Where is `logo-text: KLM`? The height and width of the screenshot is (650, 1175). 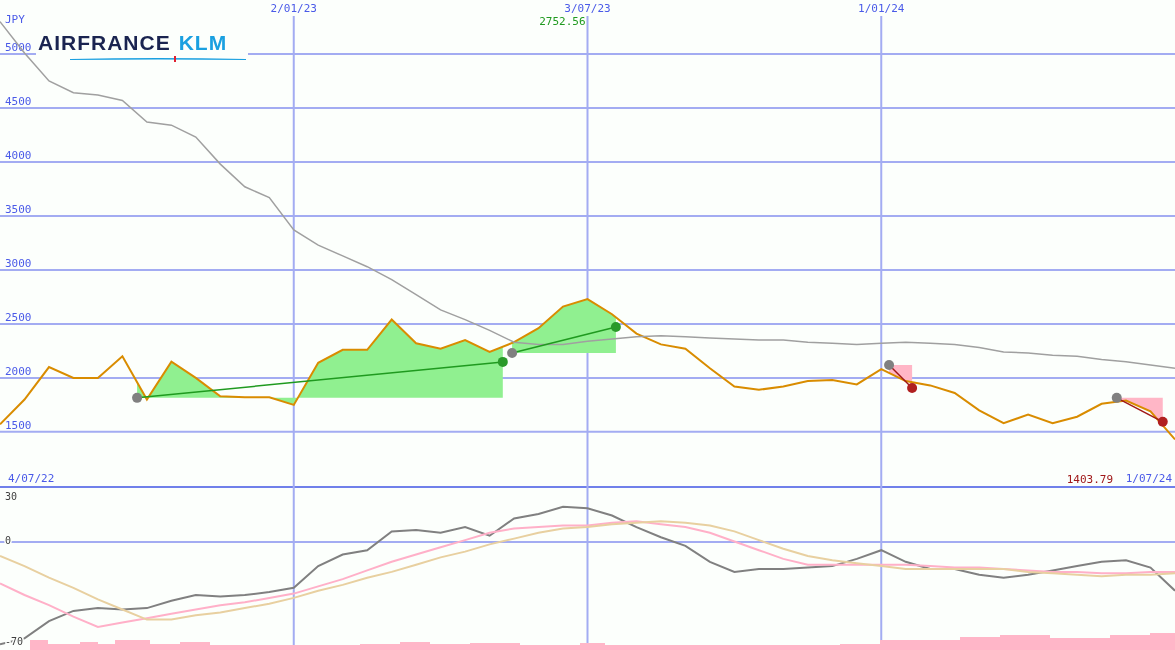 logo-text: KLM is located at coordinates (203, 42).